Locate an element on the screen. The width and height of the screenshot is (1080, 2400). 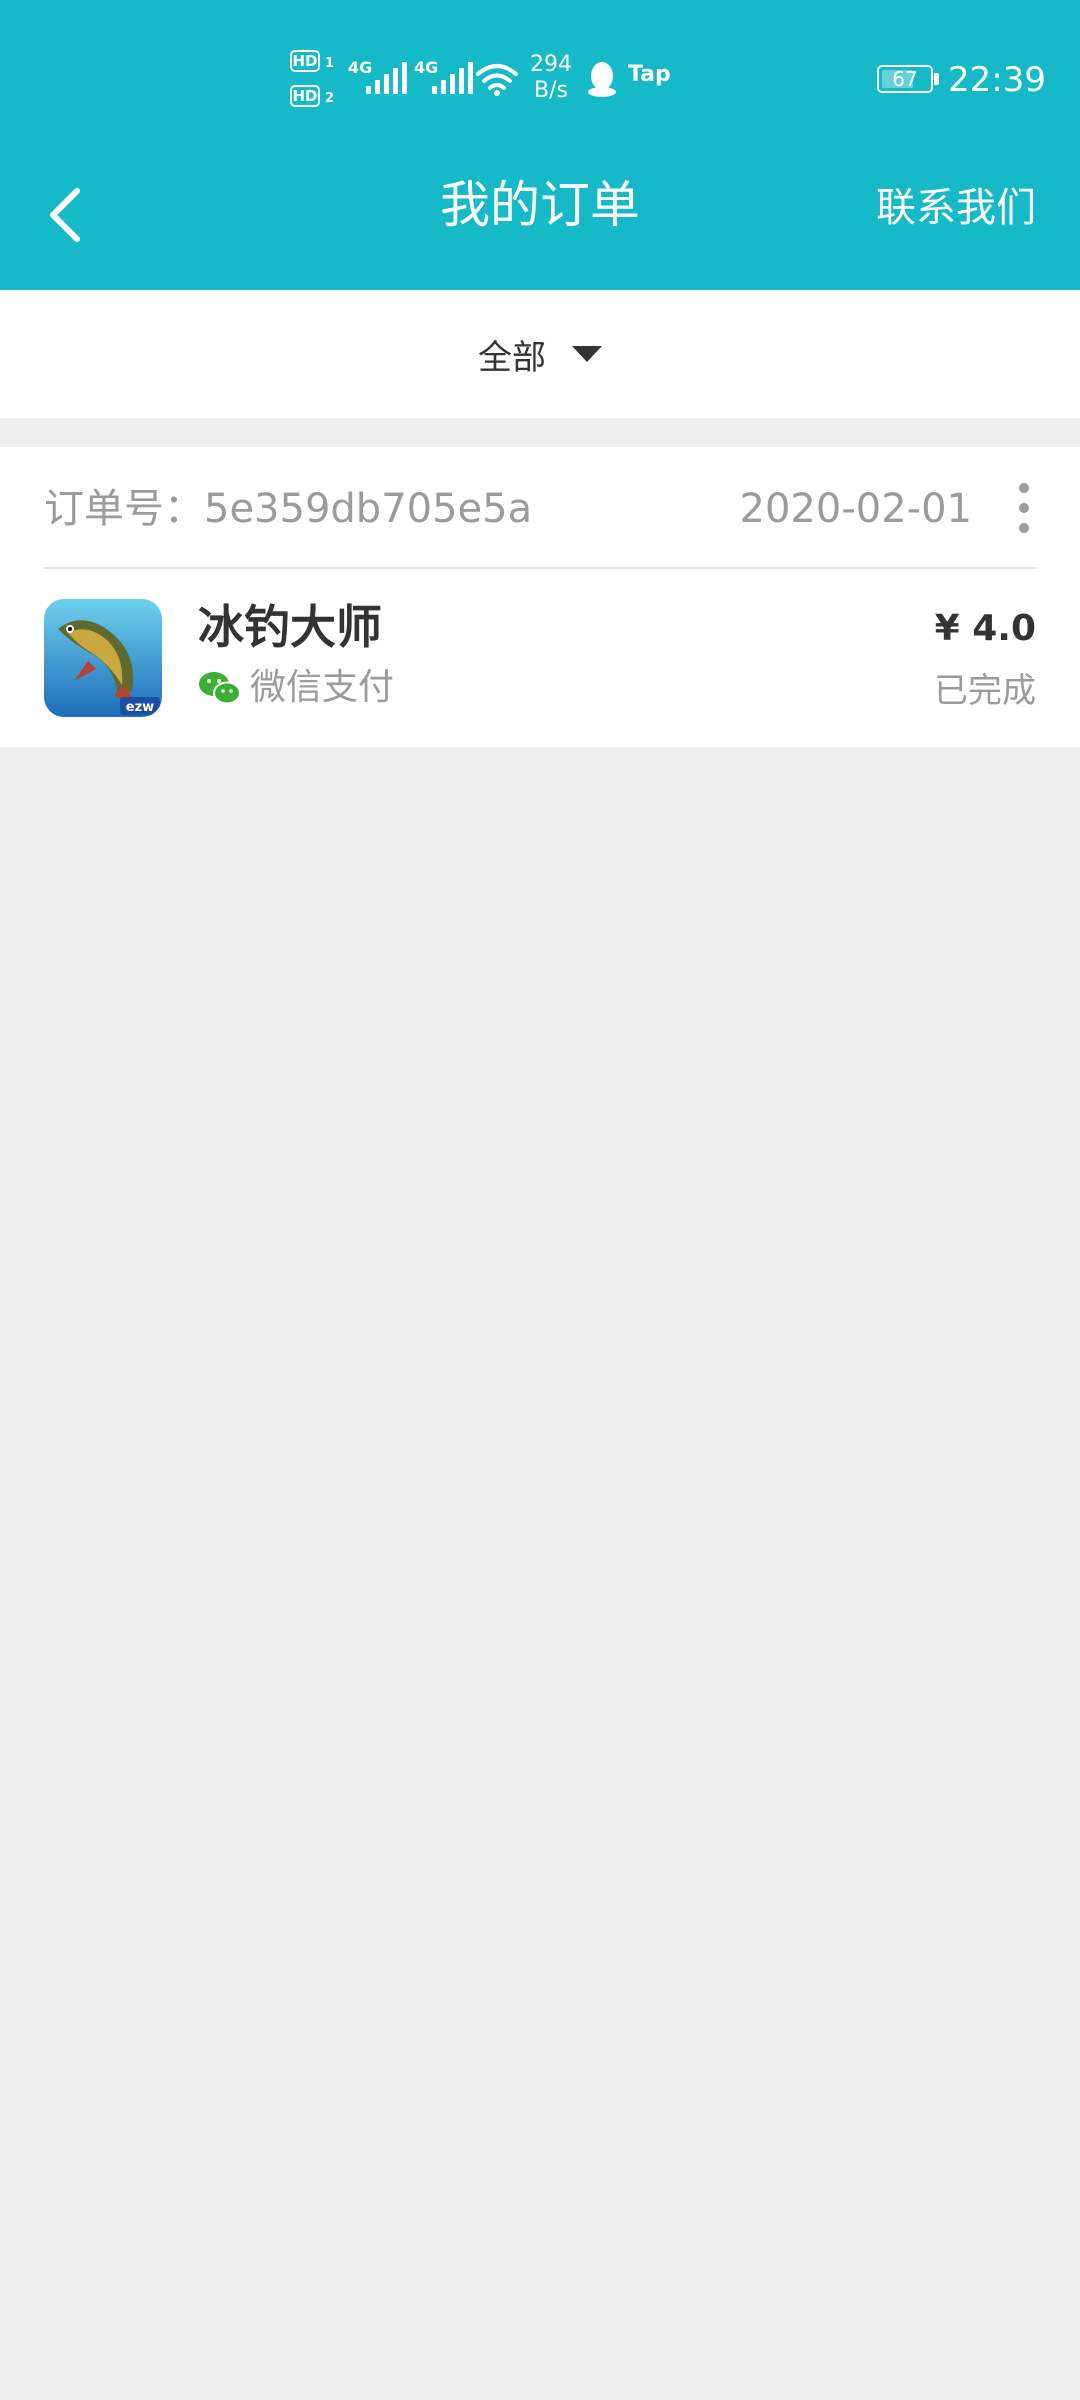
sim1-number: 1 is located at coordinates (330, 63).